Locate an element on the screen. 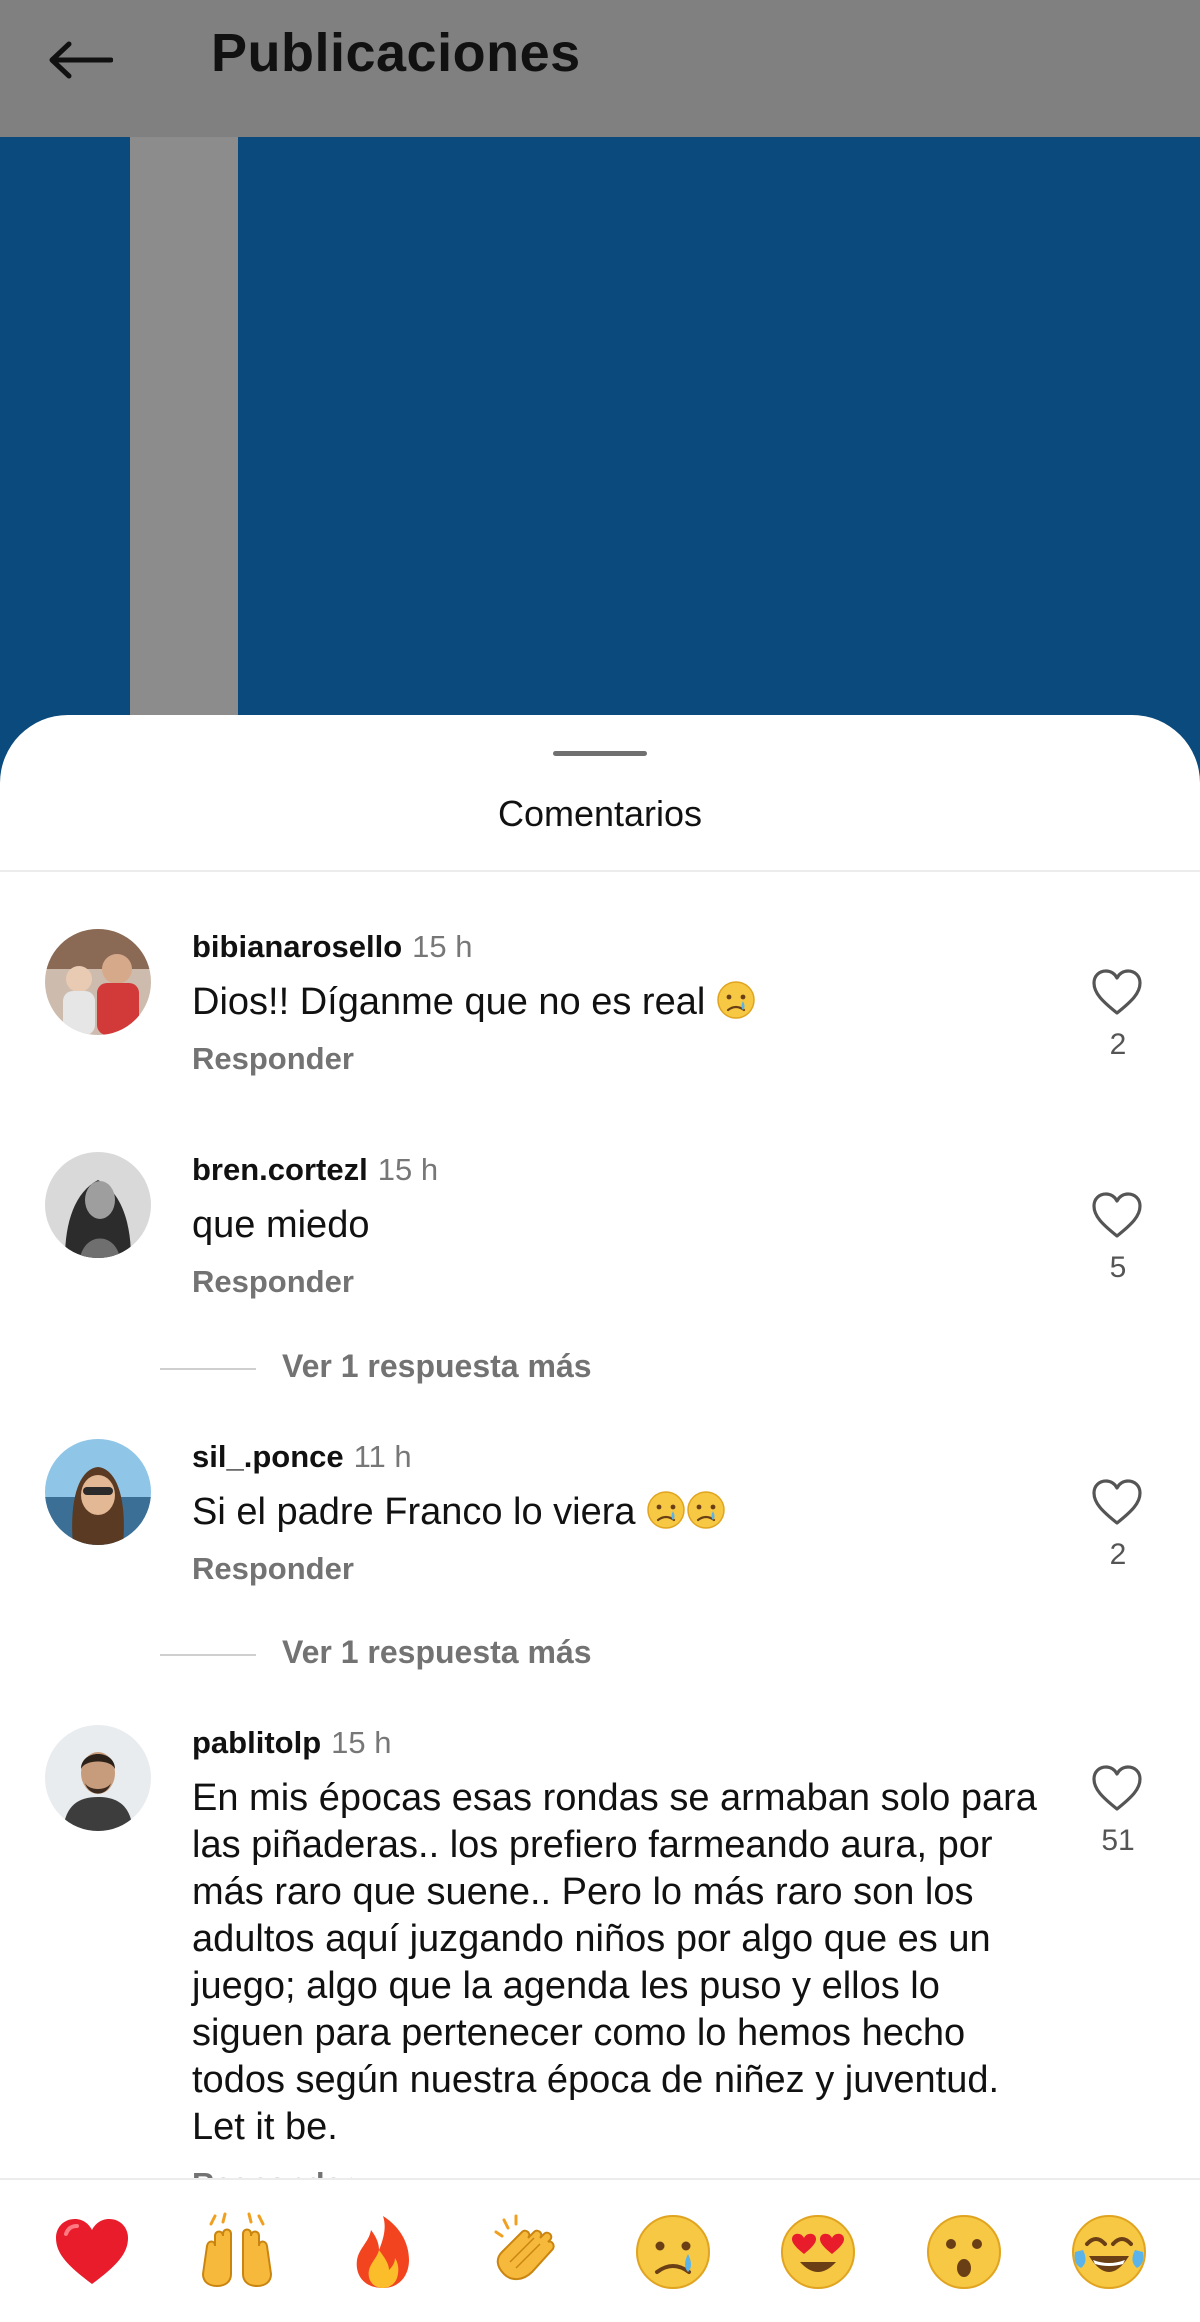 This screenshot has height=2322, width=1200. raising-hands-emoji-button is located at coordinates (237, 2252).